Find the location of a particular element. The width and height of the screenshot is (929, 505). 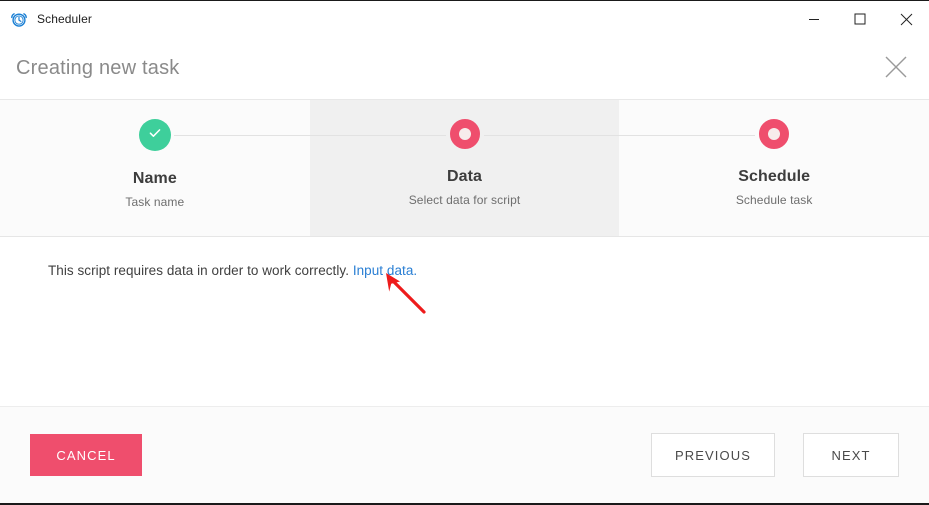

maximize-icon is located at coordinates (860, 19).